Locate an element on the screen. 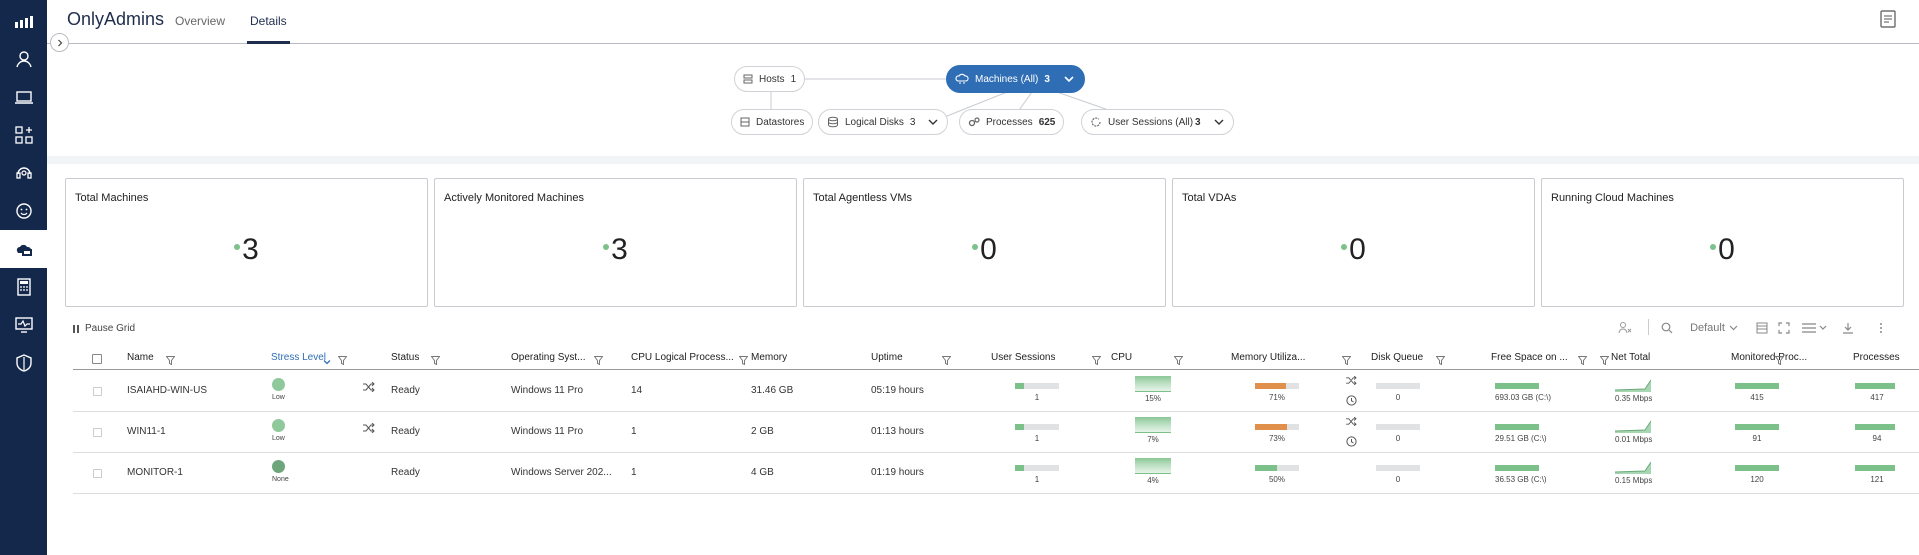 The image size is (1919, 555). column-header: Status is located at coordinates (405, 357).